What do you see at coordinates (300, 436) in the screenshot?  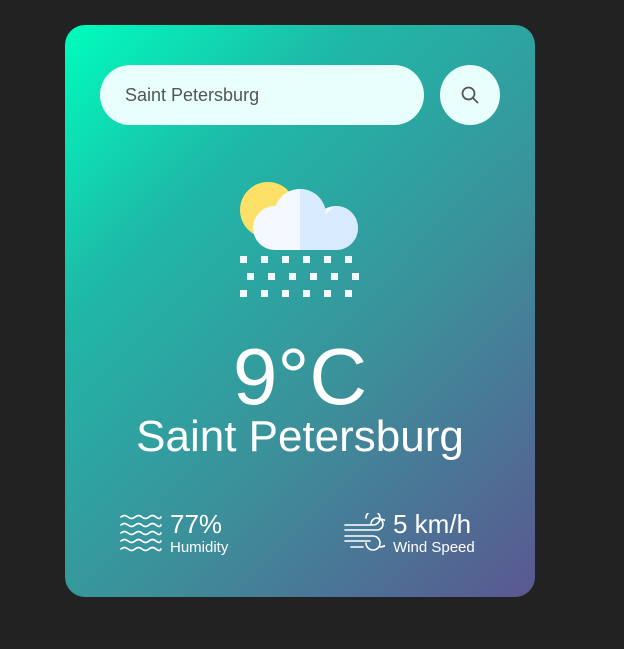 I see `city-name: Saint Petersburg` at bounding box center [300, 436].